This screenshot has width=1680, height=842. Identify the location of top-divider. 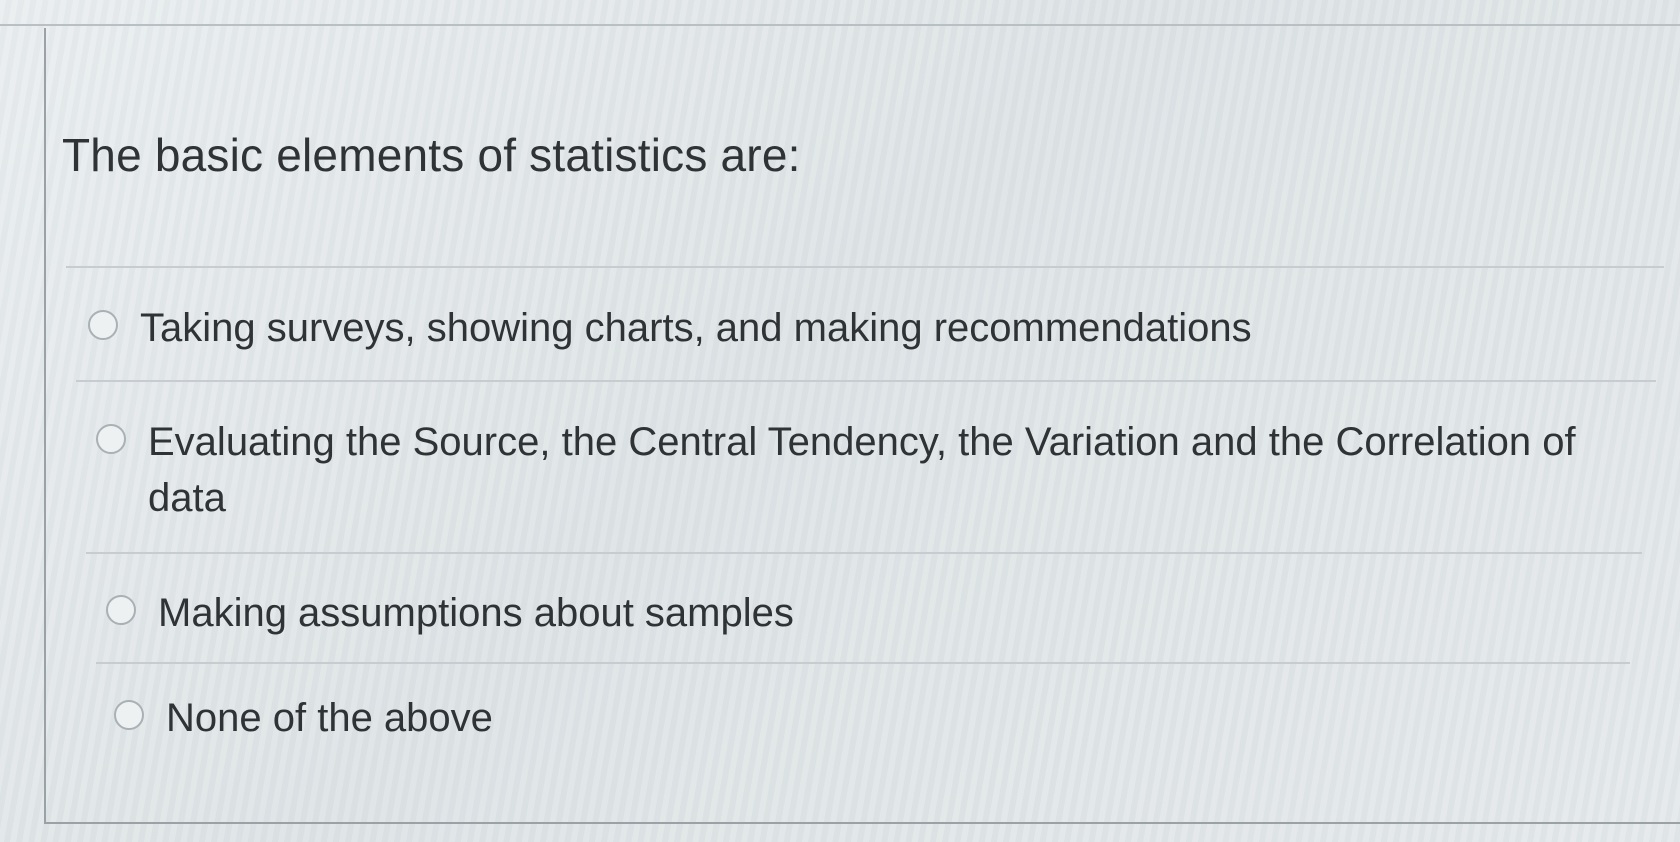
(840, 25).